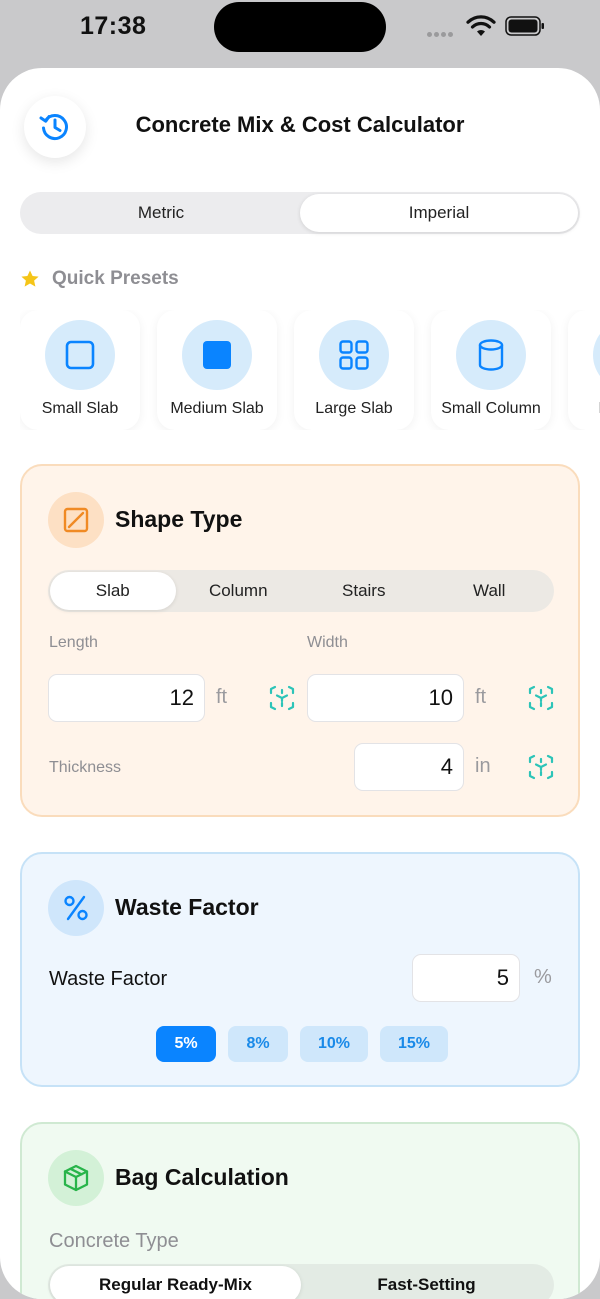 The height and width of the screenshot is (1299, 600). What do you see at coordinates (217, 370) in the screenshot?
I see `preset-medium-slab: Medium Slab` at bounding box center [217, 370].